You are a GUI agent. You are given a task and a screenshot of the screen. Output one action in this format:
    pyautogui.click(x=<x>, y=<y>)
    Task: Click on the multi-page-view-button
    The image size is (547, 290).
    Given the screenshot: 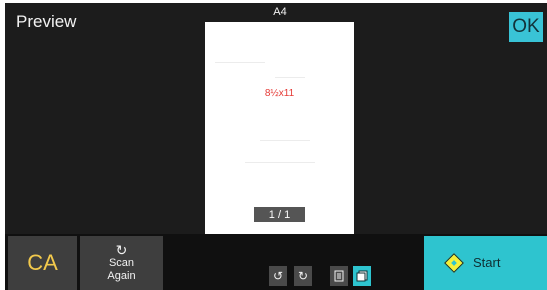 What is the action you would take?
    pyautogui.click(x=362, y=276)
    